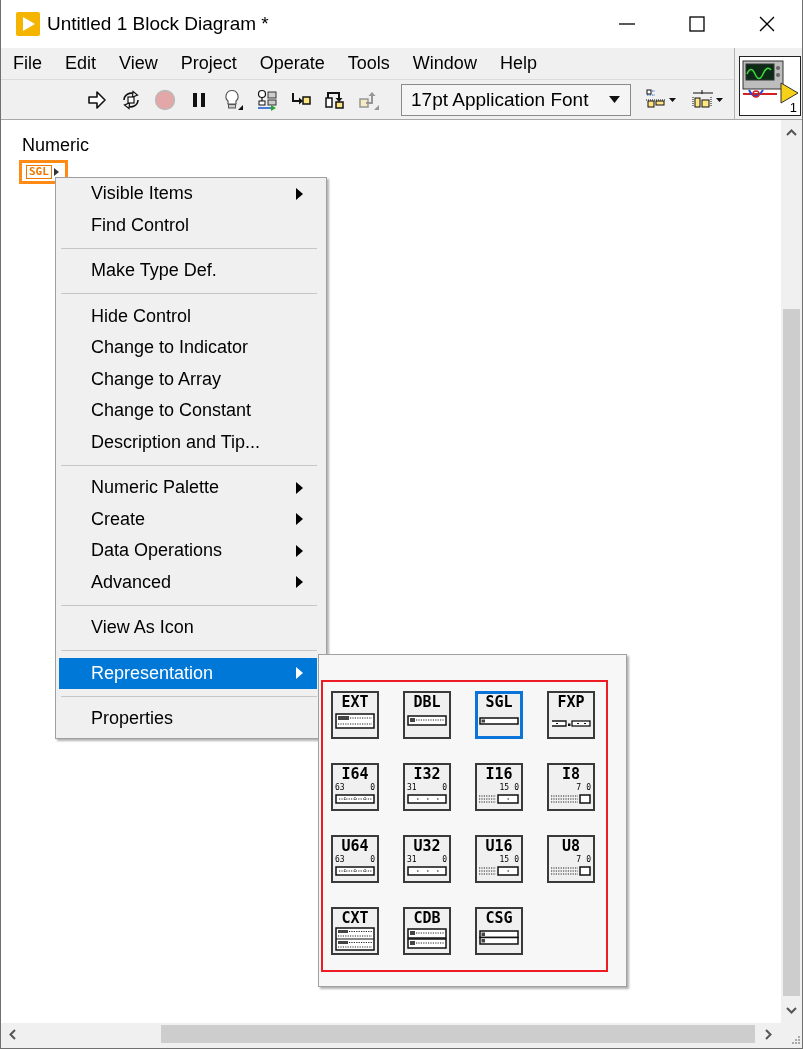 The image size is (803, 1049). I want to click on context-menu-item: Change to Indicator, so click(188, 348).